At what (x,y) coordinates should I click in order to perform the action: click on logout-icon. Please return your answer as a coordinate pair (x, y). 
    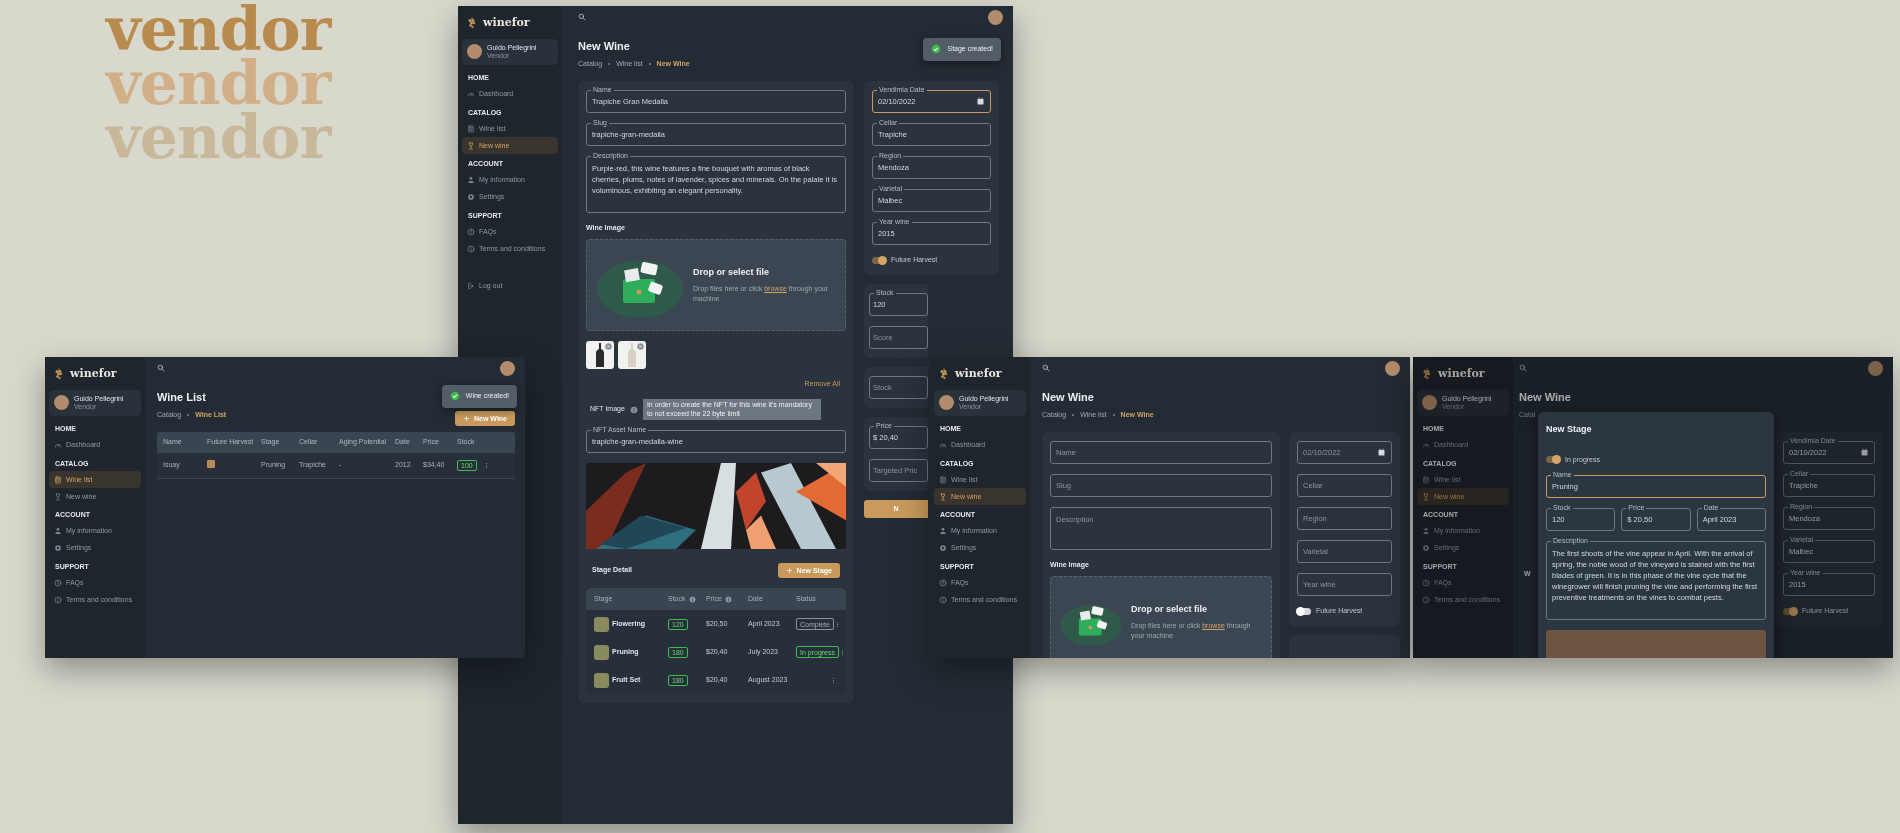
    Looking at the image, I should click on (471, 285).